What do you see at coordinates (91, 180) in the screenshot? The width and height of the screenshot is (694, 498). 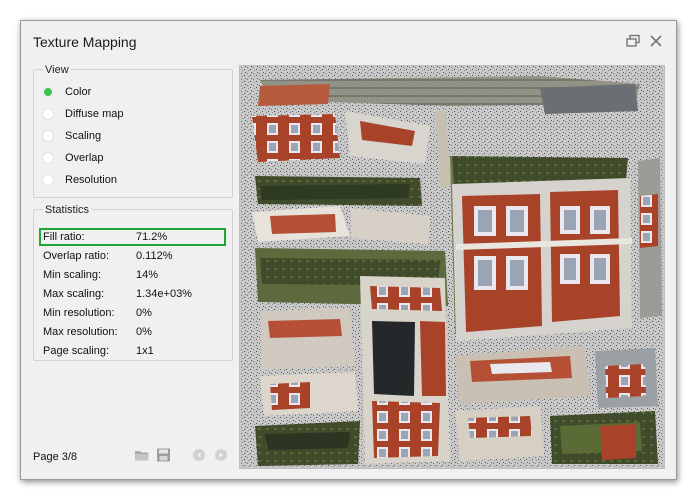 I see `radio-label: Resolution` at bounding box center [91, 180].